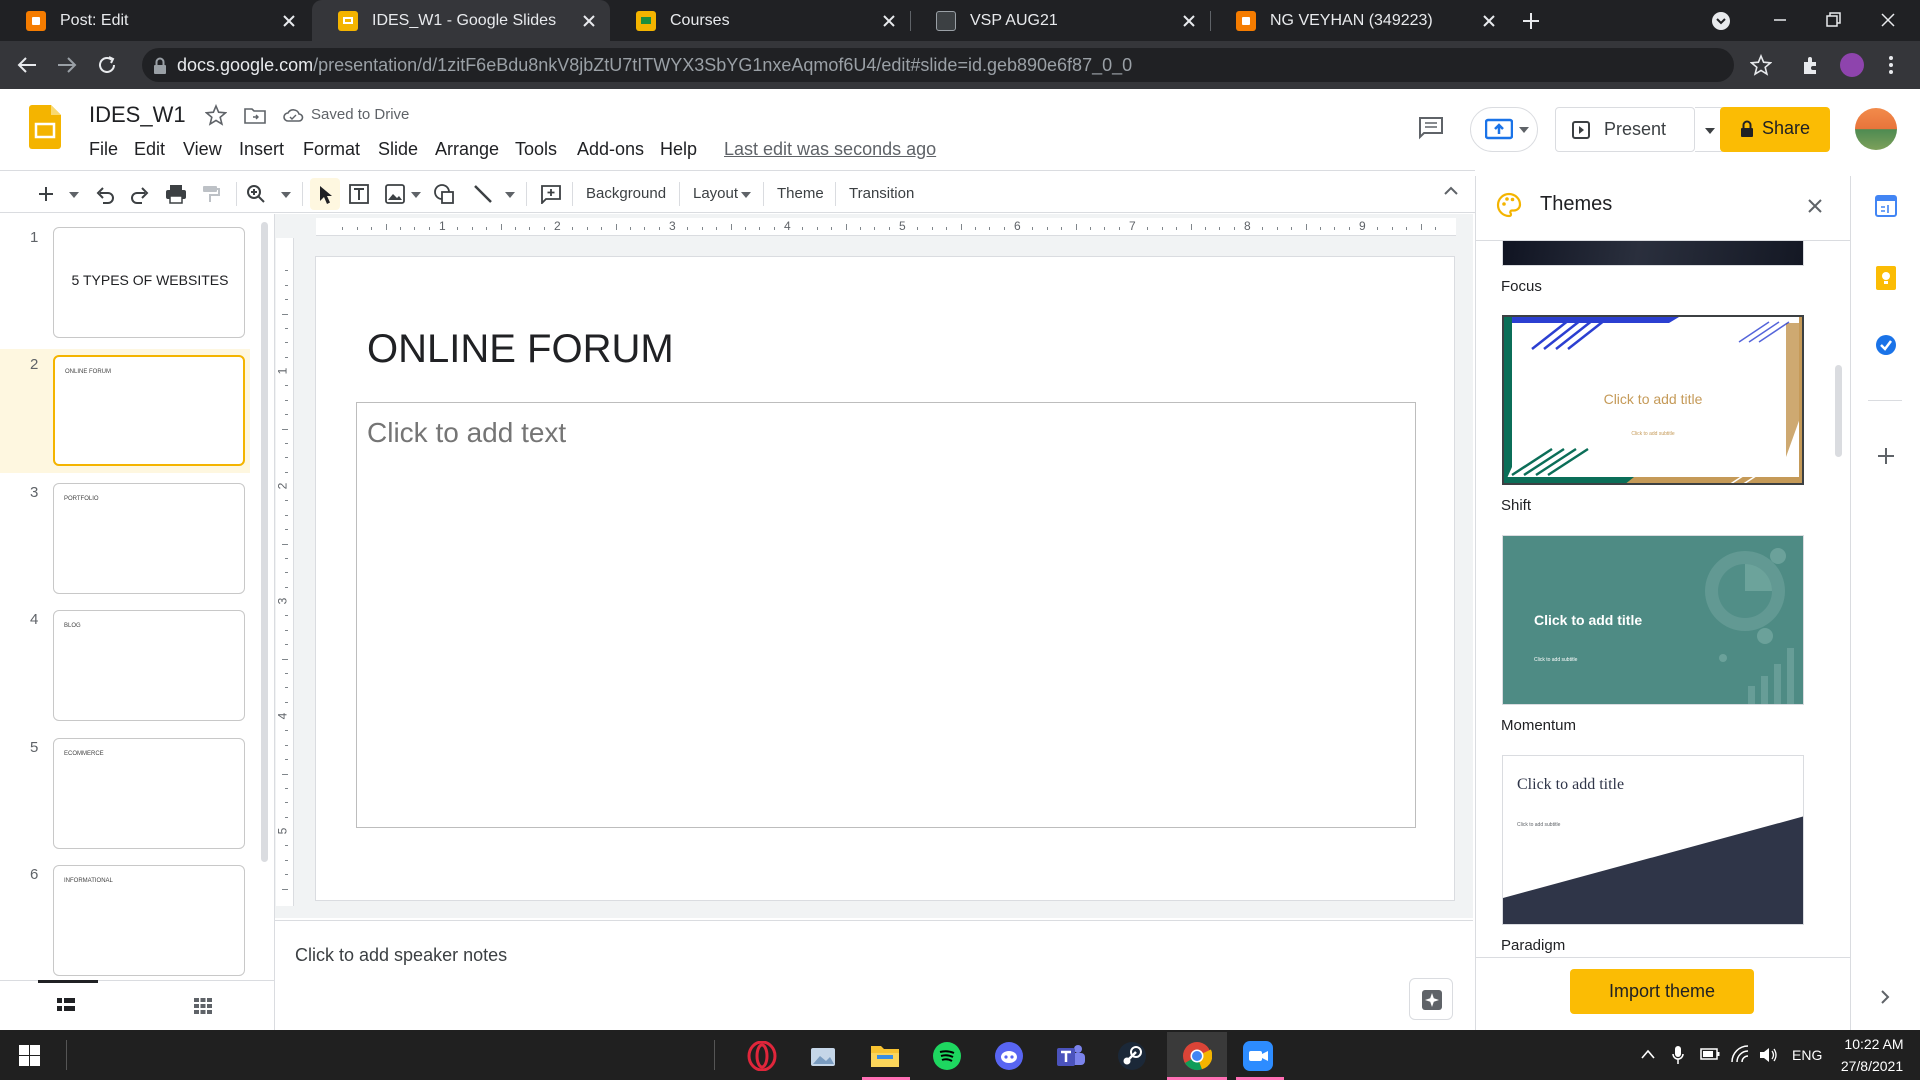  I want to click on line-dropdown, so click(510, 195).